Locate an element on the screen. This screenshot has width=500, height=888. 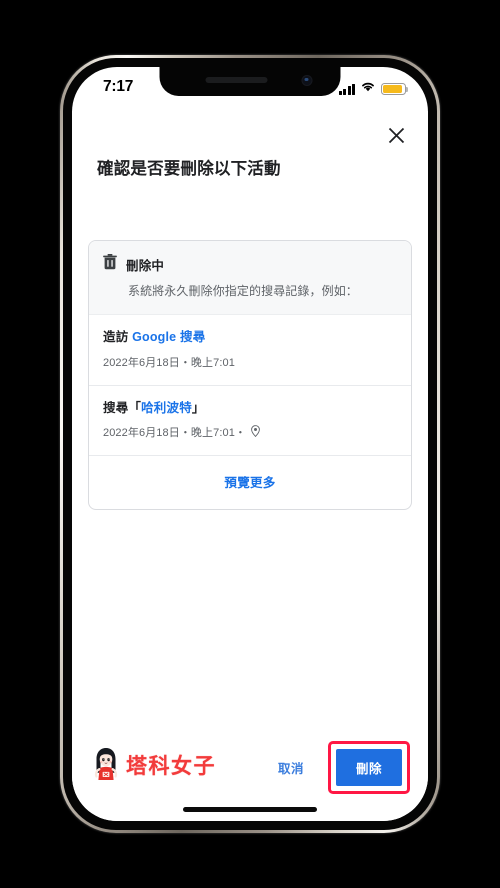
preview-more-link: 預覽更多 is located at coordinates (249, 483).